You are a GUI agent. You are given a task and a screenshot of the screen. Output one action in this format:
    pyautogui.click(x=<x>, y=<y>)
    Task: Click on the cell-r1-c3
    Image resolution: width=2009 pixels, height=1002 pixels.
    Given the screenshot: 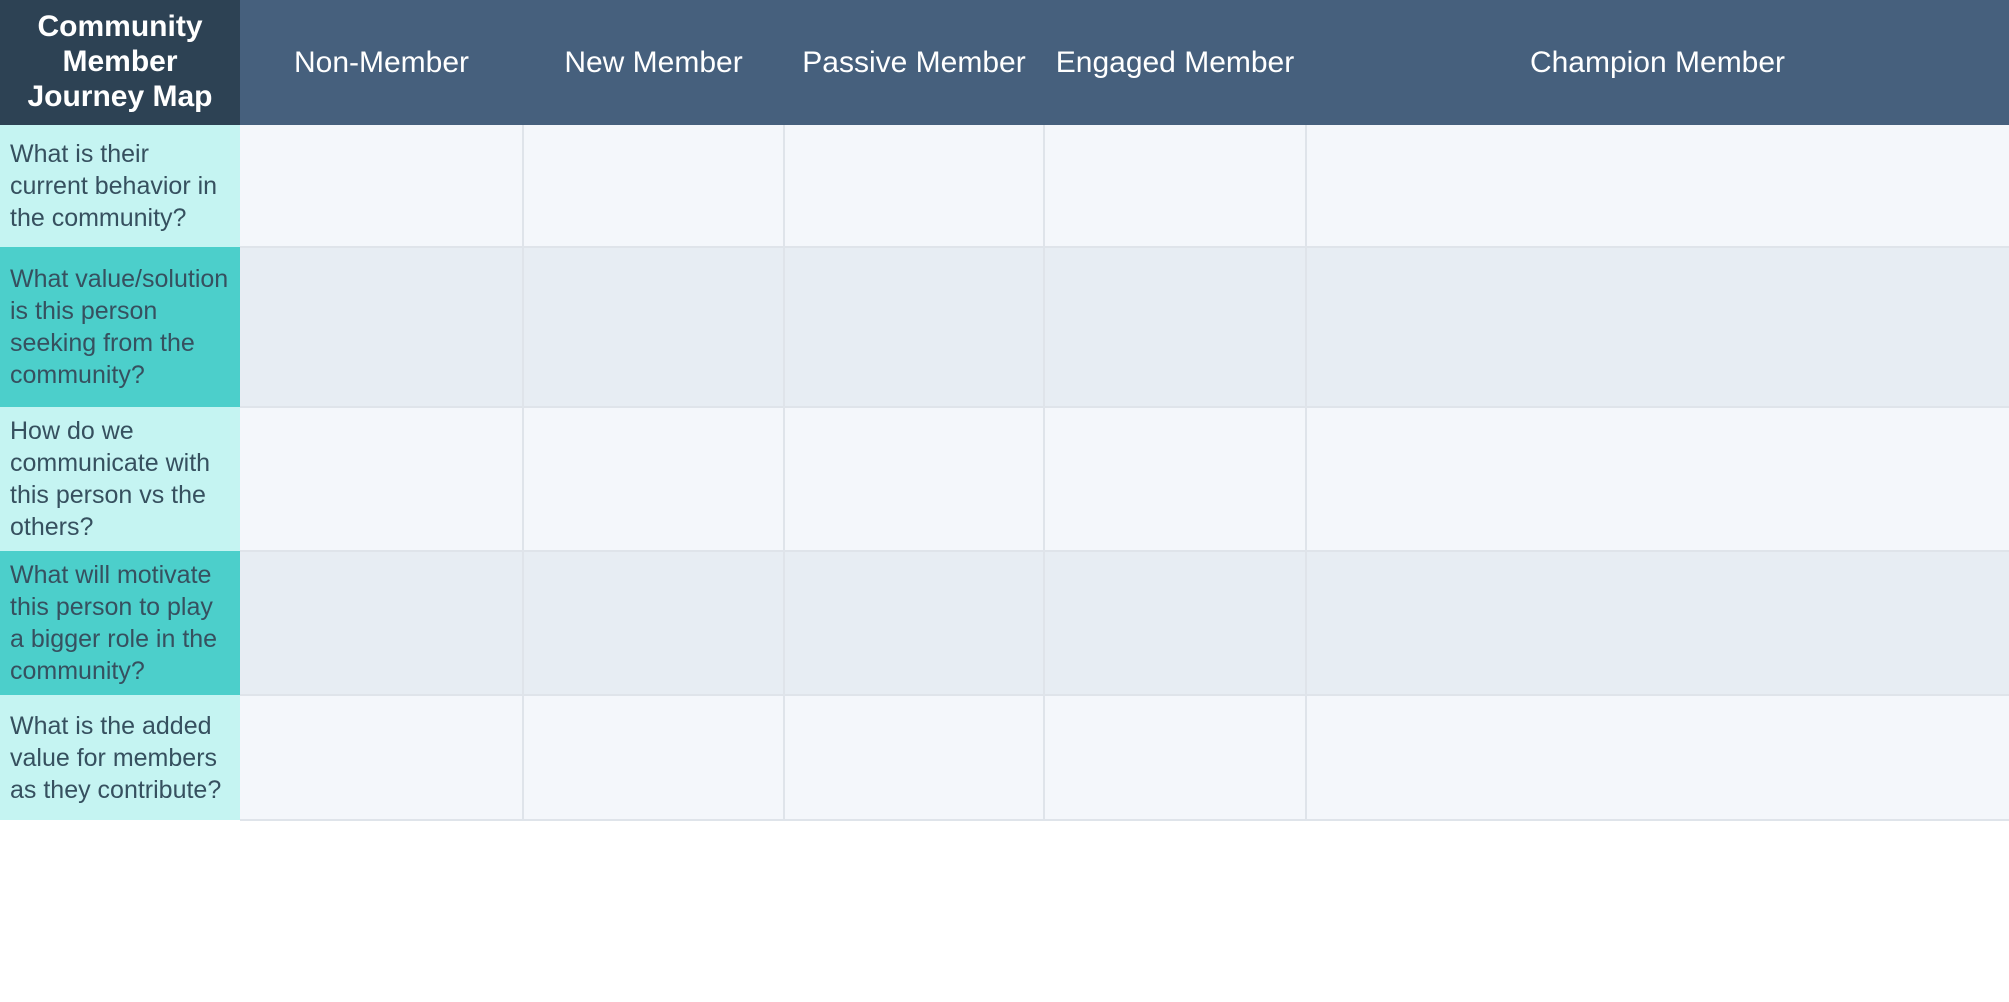 What is the action you would take?
    pyautogui.click(x=1175, y=327)
    